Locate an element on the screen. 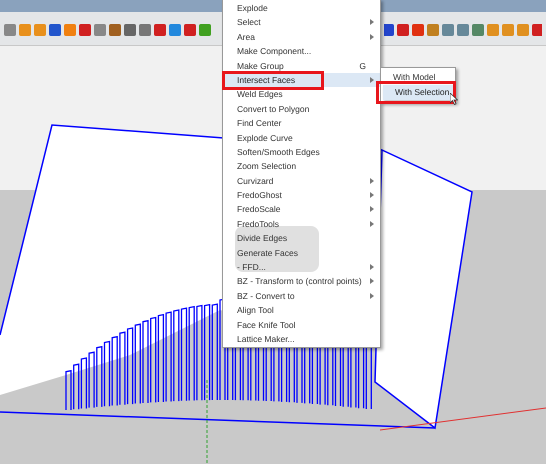  menu-item: FredoGhost is located at coordinates (301, 195).